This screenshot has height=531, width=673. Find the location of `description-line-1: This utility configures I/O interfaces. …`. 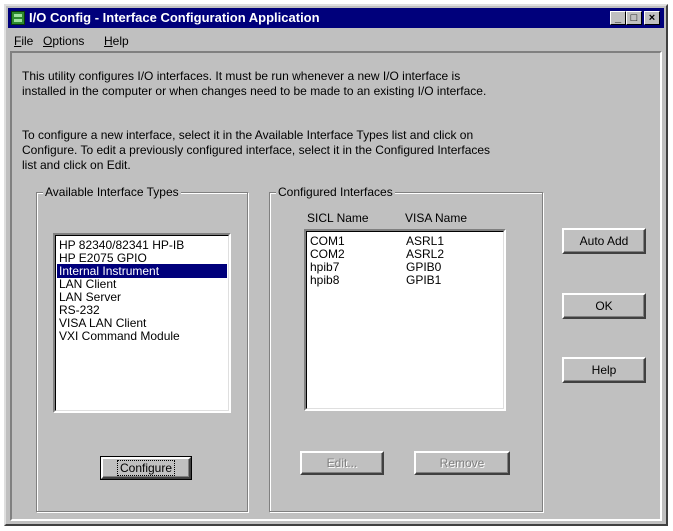

description-line-1: This utility configures I/O interfaces. … is located at coordinates (241, 76).